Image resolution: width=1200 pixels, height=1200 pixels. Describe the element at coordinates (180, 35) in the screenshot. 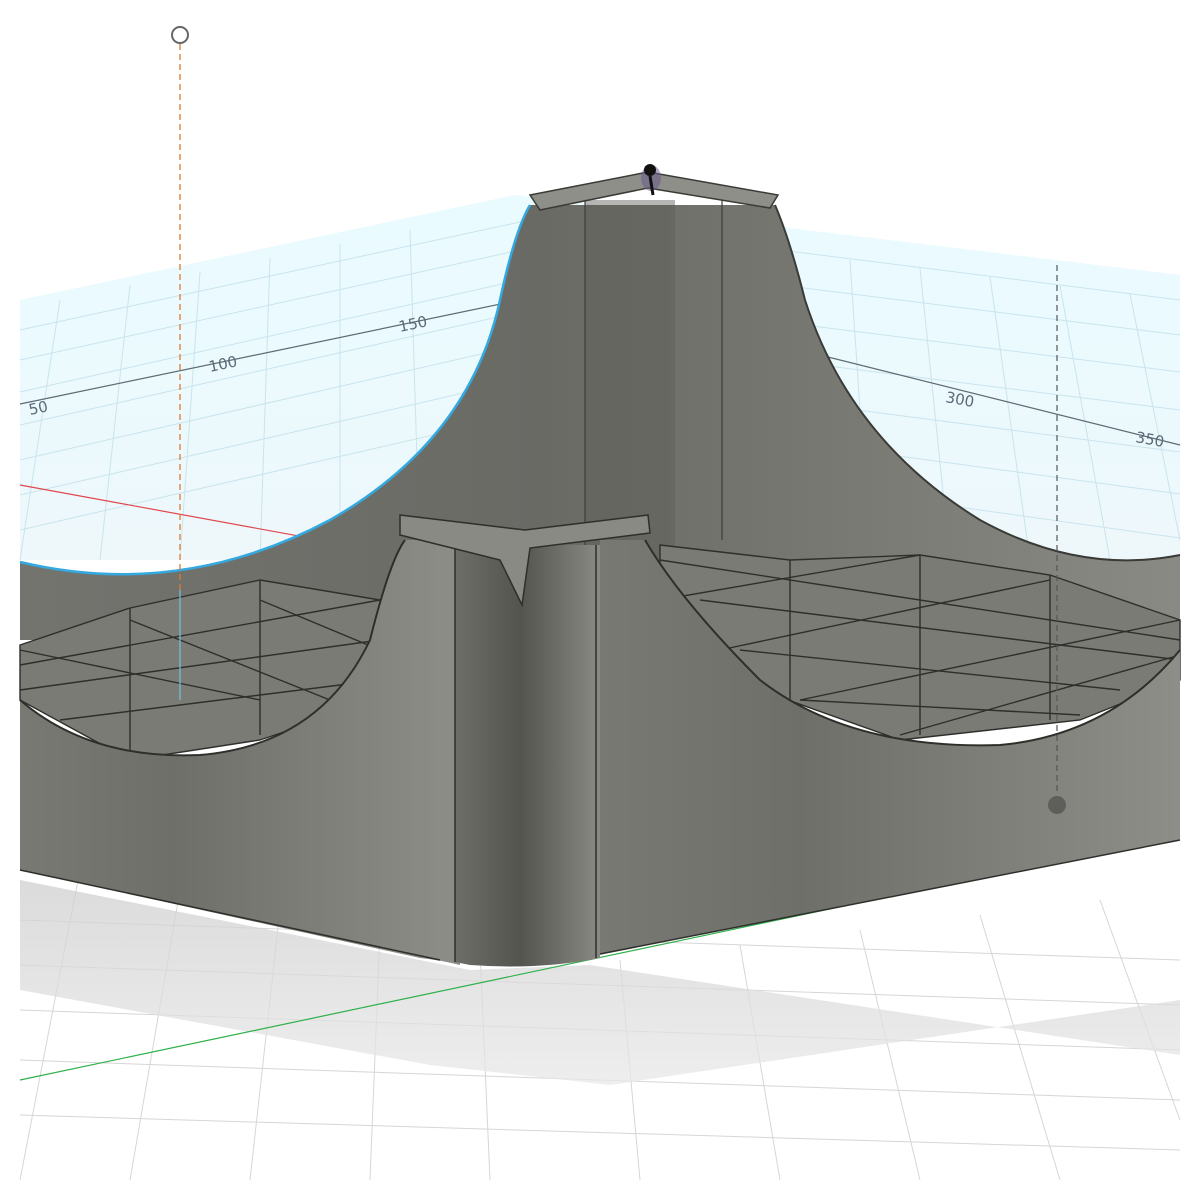

I see `open-circle-icon` at that location.